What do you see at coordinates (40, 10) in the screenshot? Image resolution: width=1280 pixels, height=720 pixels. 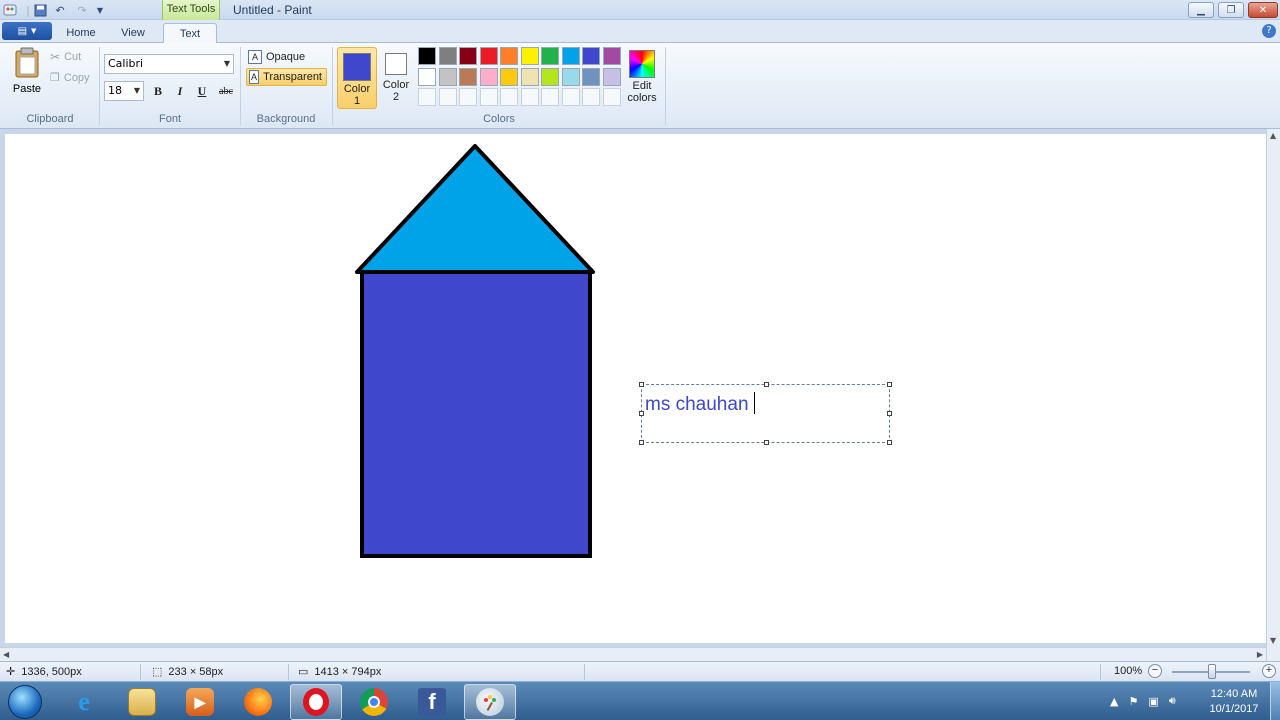 I see `save-icon` at bounding box center [40, 10].